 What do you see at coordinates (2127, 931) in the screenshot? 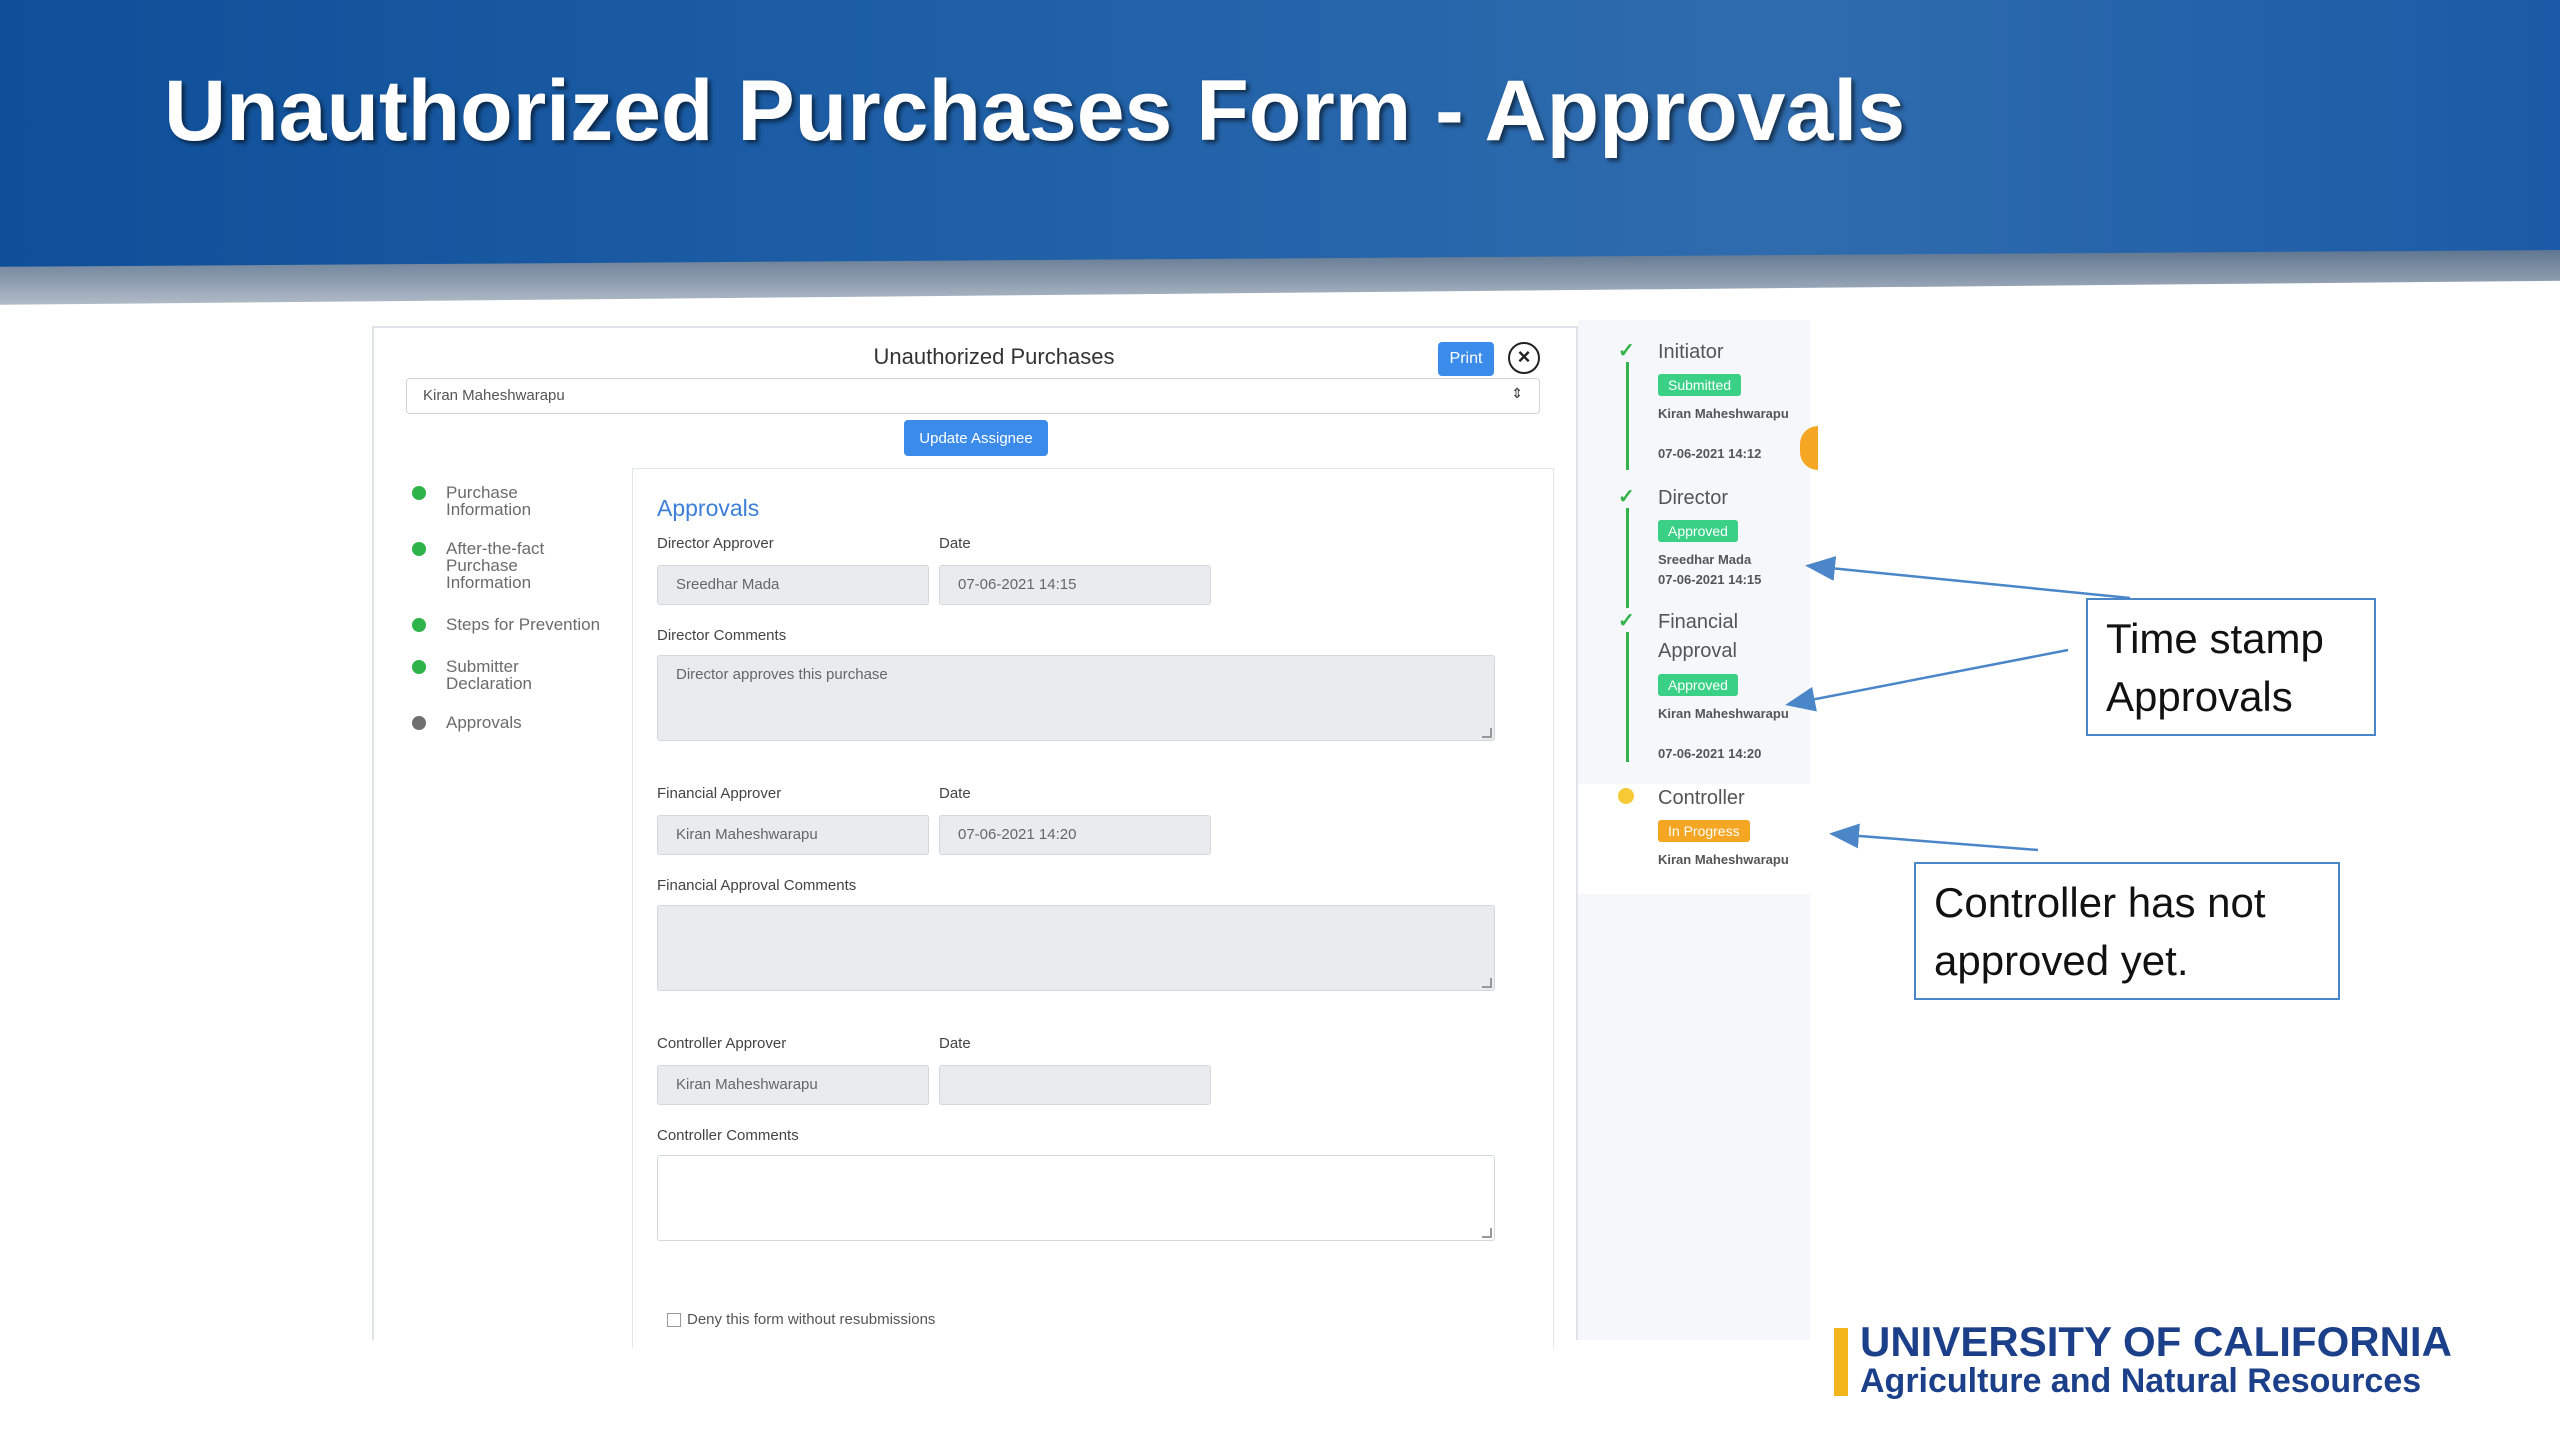
I see `callout-controller: Controller has not approved yet.` at bounding box center [2127, 931].